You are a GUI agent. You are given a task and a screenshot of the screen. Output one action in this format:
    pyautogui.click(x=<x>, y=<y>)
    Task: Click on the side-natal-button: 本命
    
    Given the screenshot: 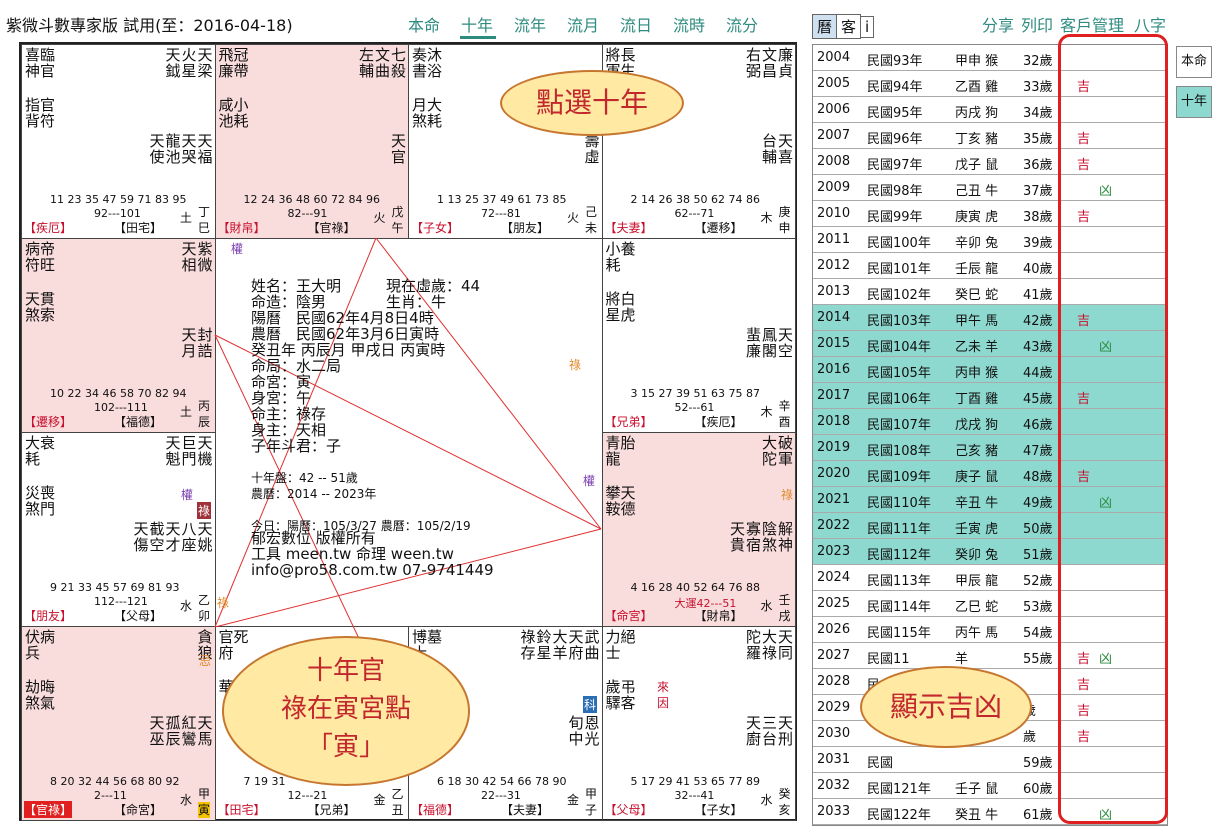 What is the action you would take?
    pyautogui.click(x=1194, y=62)
    